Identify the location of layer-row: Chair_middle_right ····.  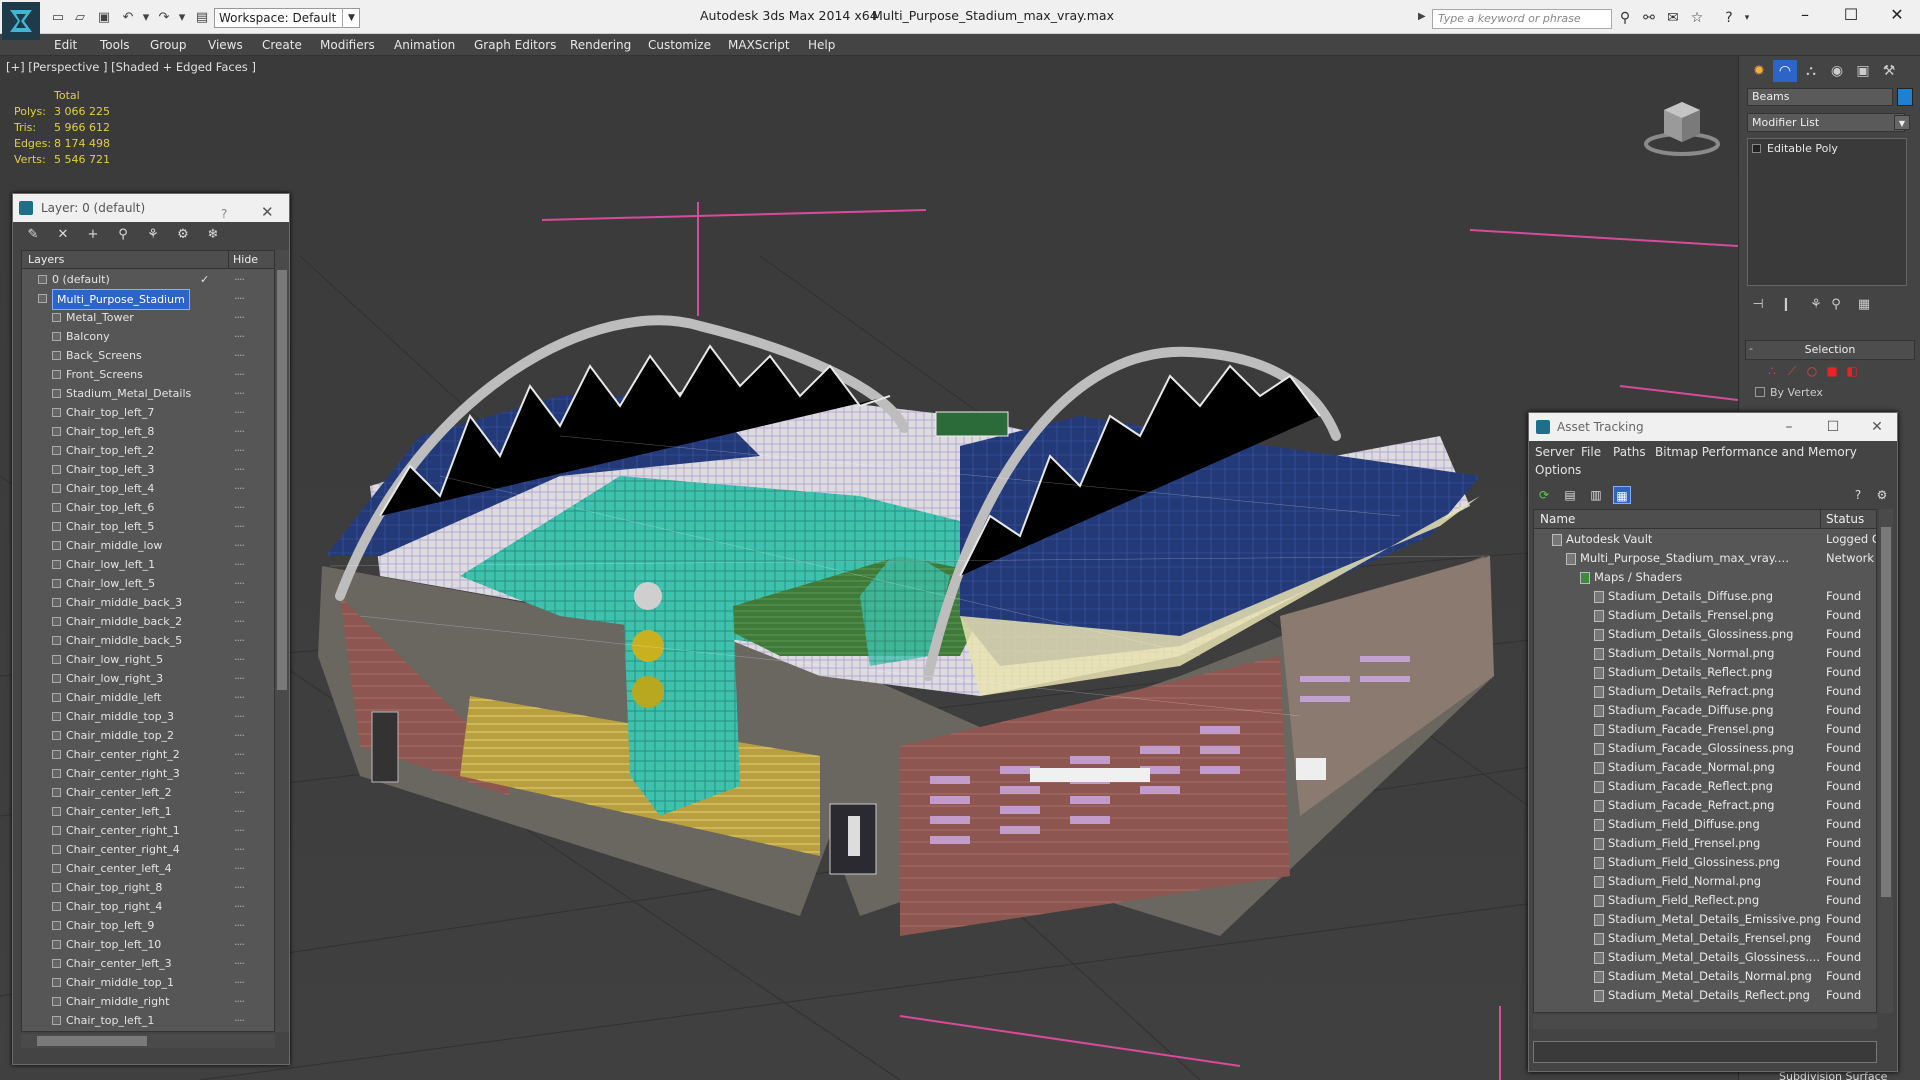
(140, 1001).